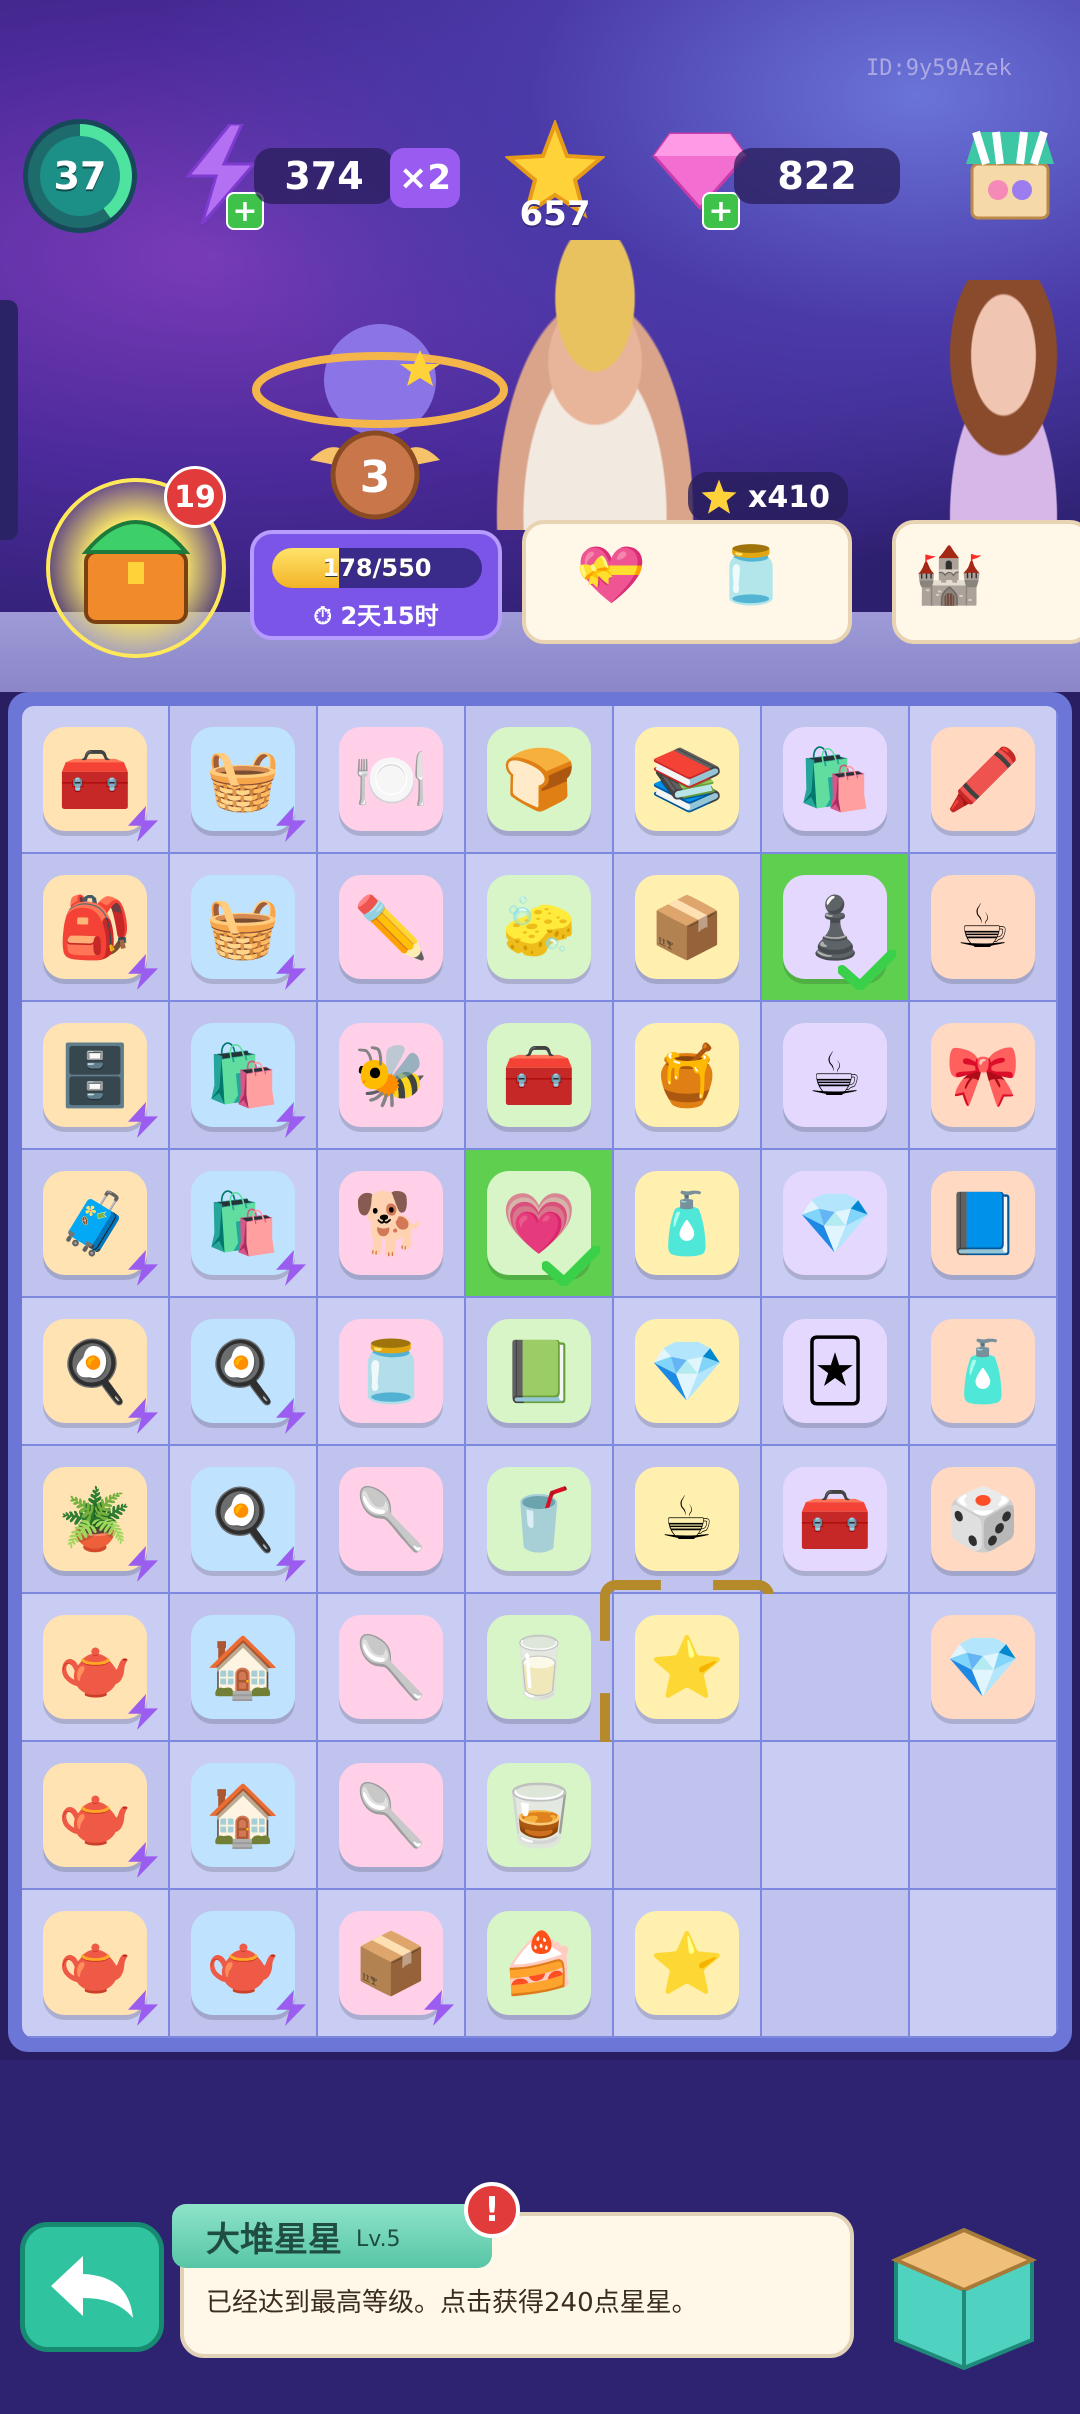  What do you see at coordinates (391, 1223) in the screenshot?
I see `merge-item: 🐕` at bounding box center [391, 1223].